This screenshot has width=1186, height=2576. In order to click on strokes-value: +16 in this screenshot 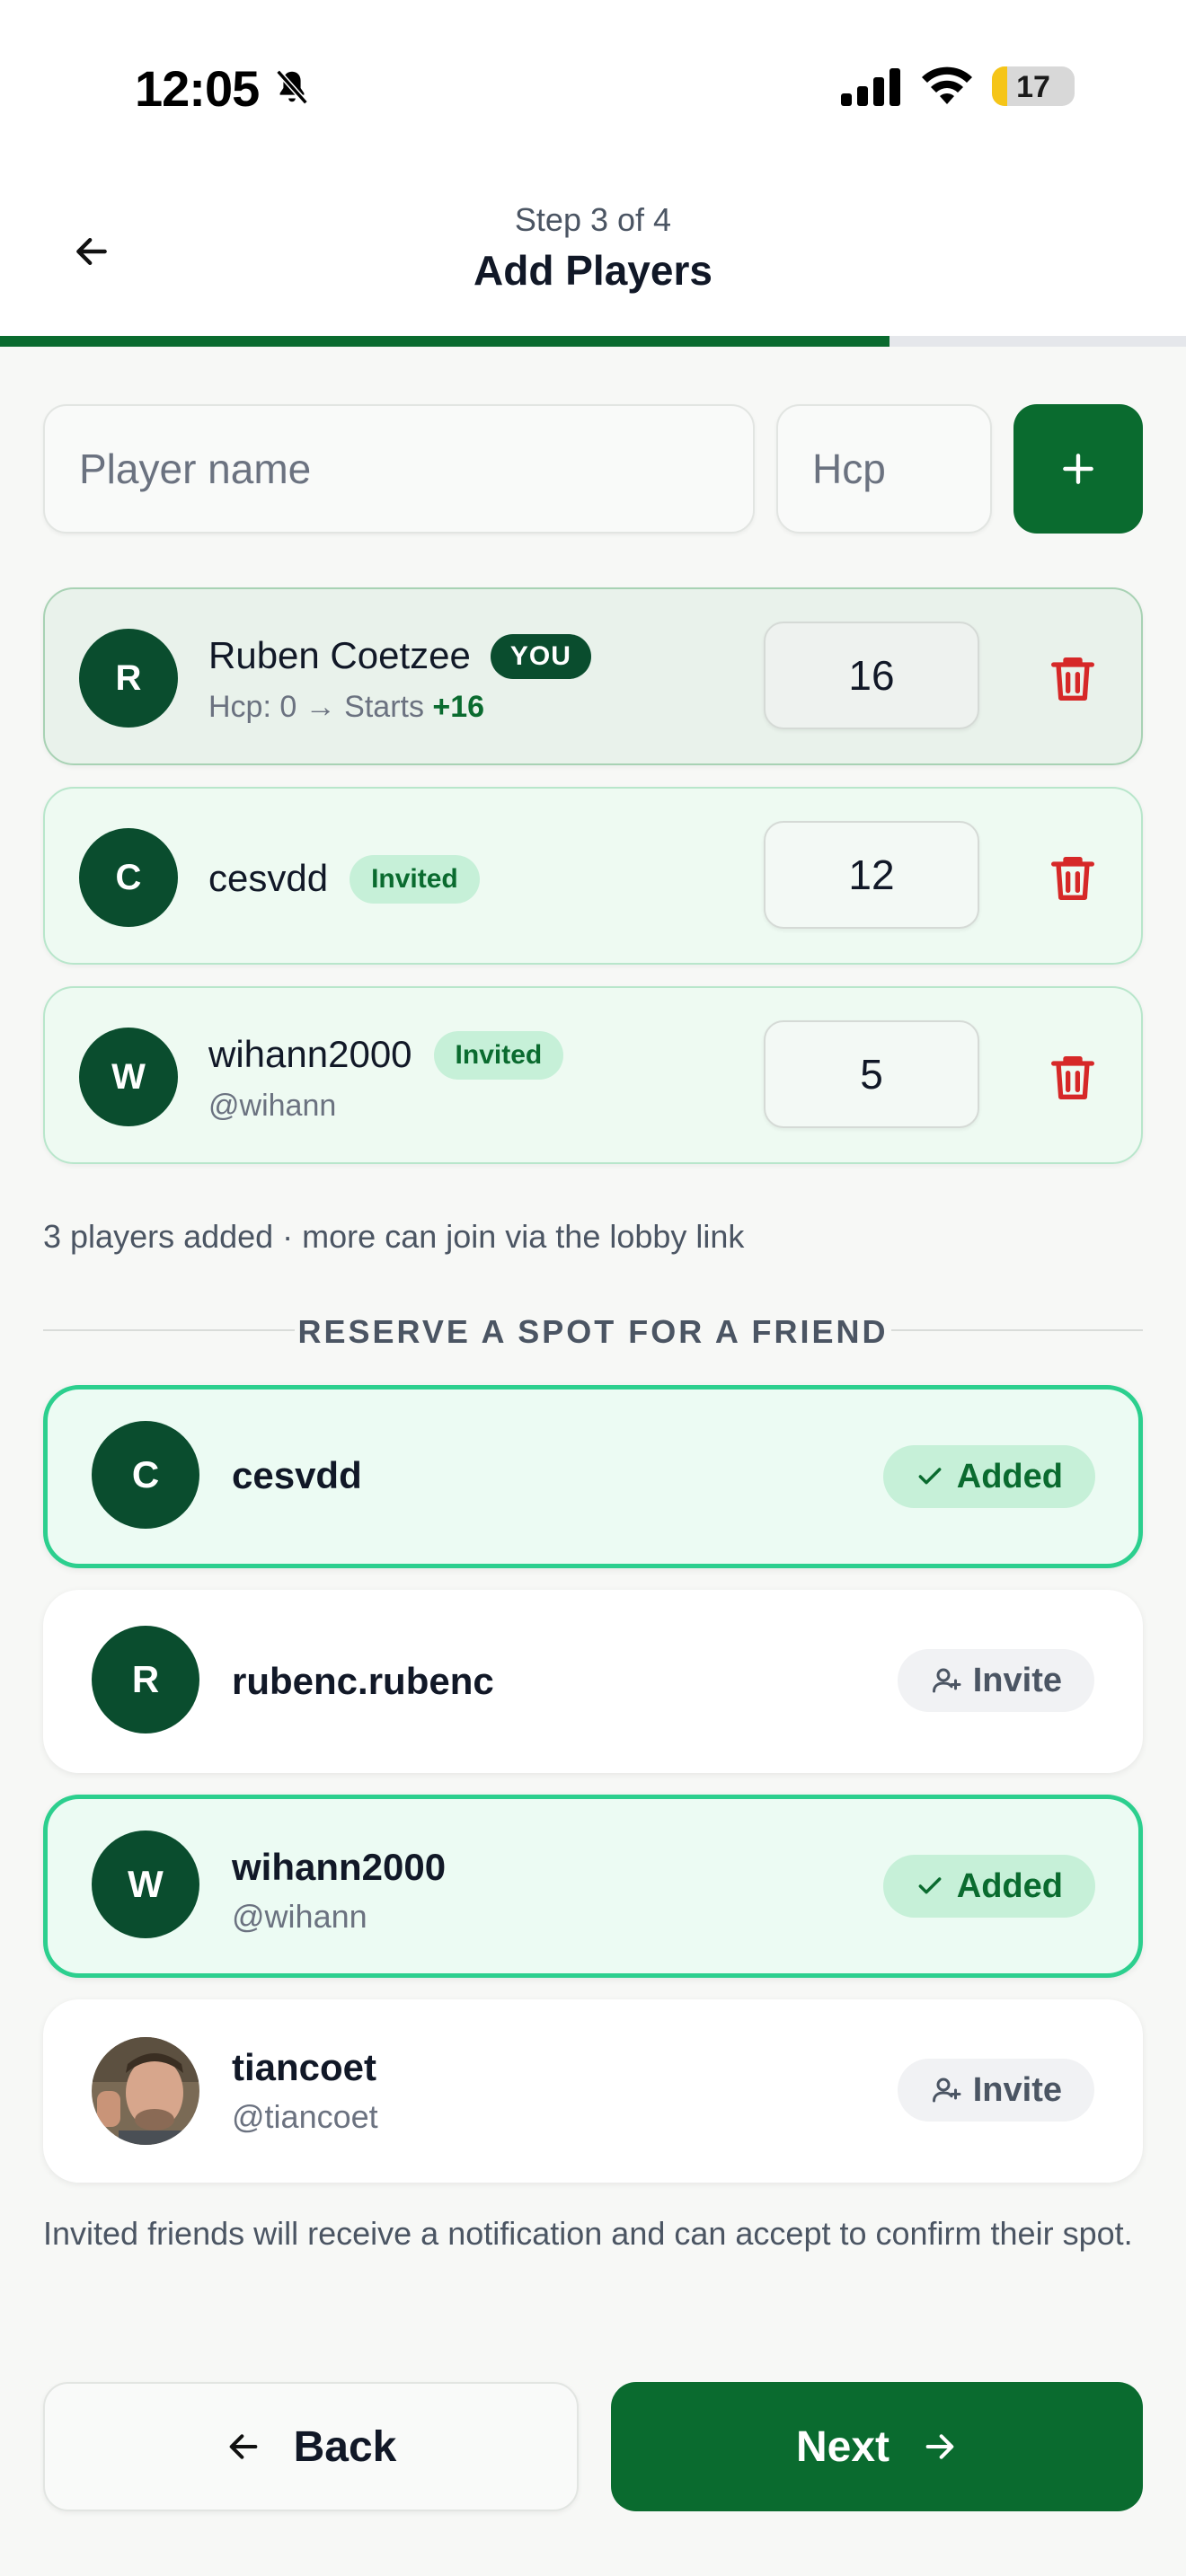, I will do `click(458, 707)`.